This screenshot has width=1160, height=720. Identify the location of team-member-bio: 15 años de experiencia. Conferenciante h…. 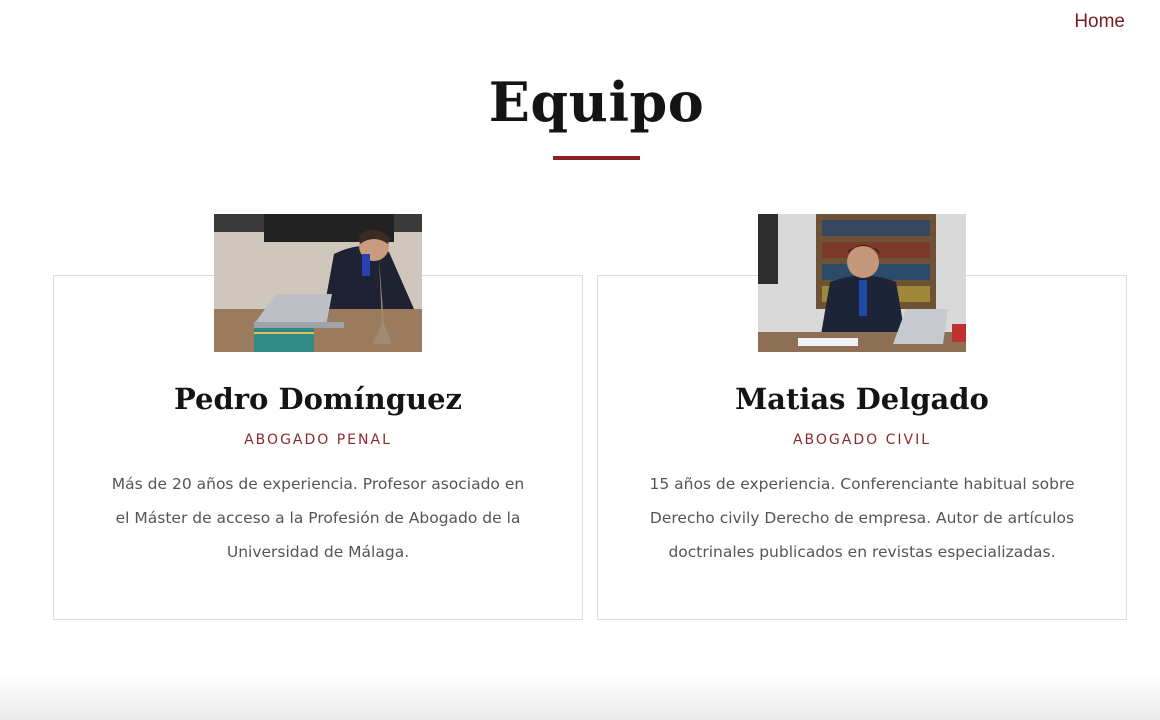
(862, 518).